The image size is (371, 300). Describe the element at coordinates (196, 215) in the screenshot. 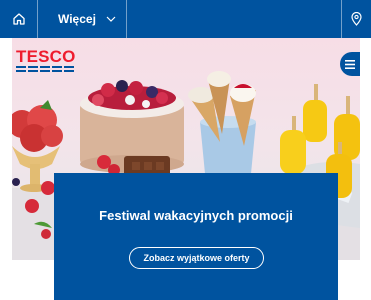

I see `promo-title: Festiwal wakacyjnych promocji` at that location.